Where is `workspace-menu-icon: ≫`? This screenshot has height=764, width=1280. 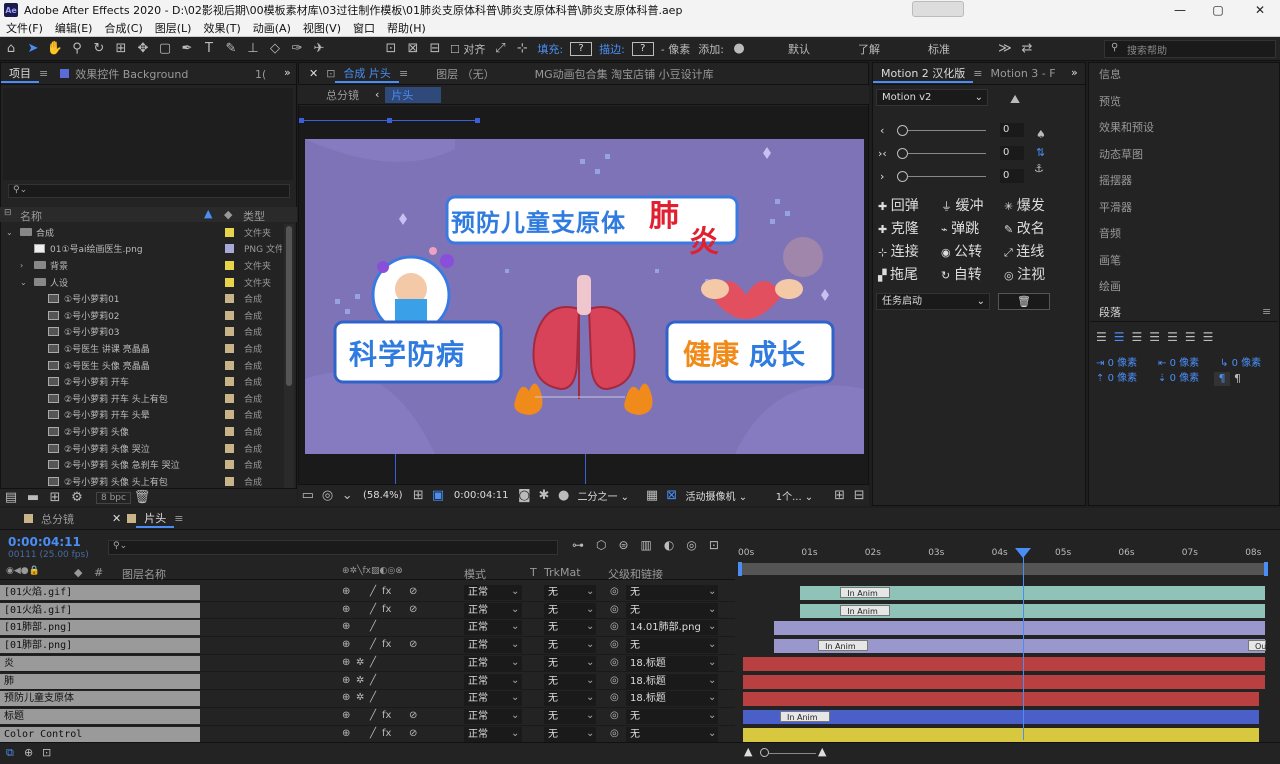 workspace-menu-icon: ≫ is located at coordinates (1005, 49).